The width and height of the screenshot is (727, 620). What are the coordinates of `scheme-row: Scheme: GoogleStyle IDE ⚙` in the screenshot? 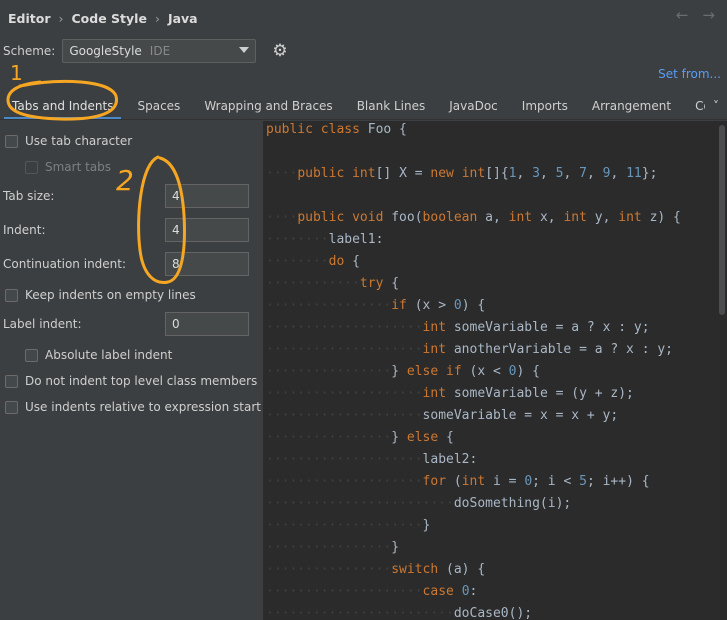 It's located at (146, 51).